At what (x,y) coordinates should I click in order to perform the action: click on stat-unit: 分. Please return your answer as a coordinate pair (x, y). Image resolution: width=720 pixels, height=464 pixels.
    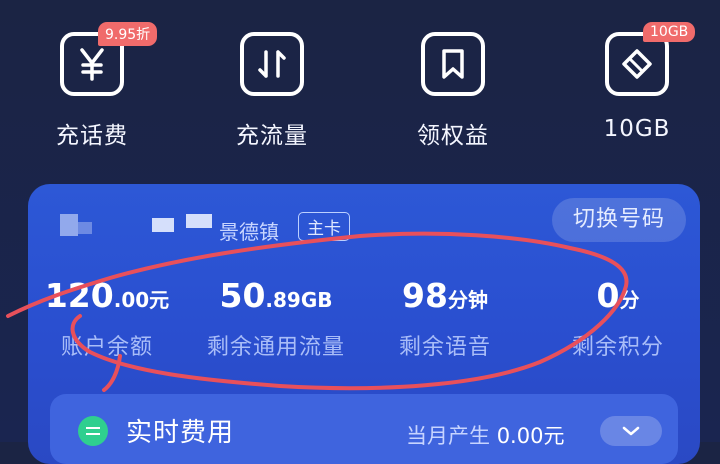
    Looking at the image, I should click on (629, 300).